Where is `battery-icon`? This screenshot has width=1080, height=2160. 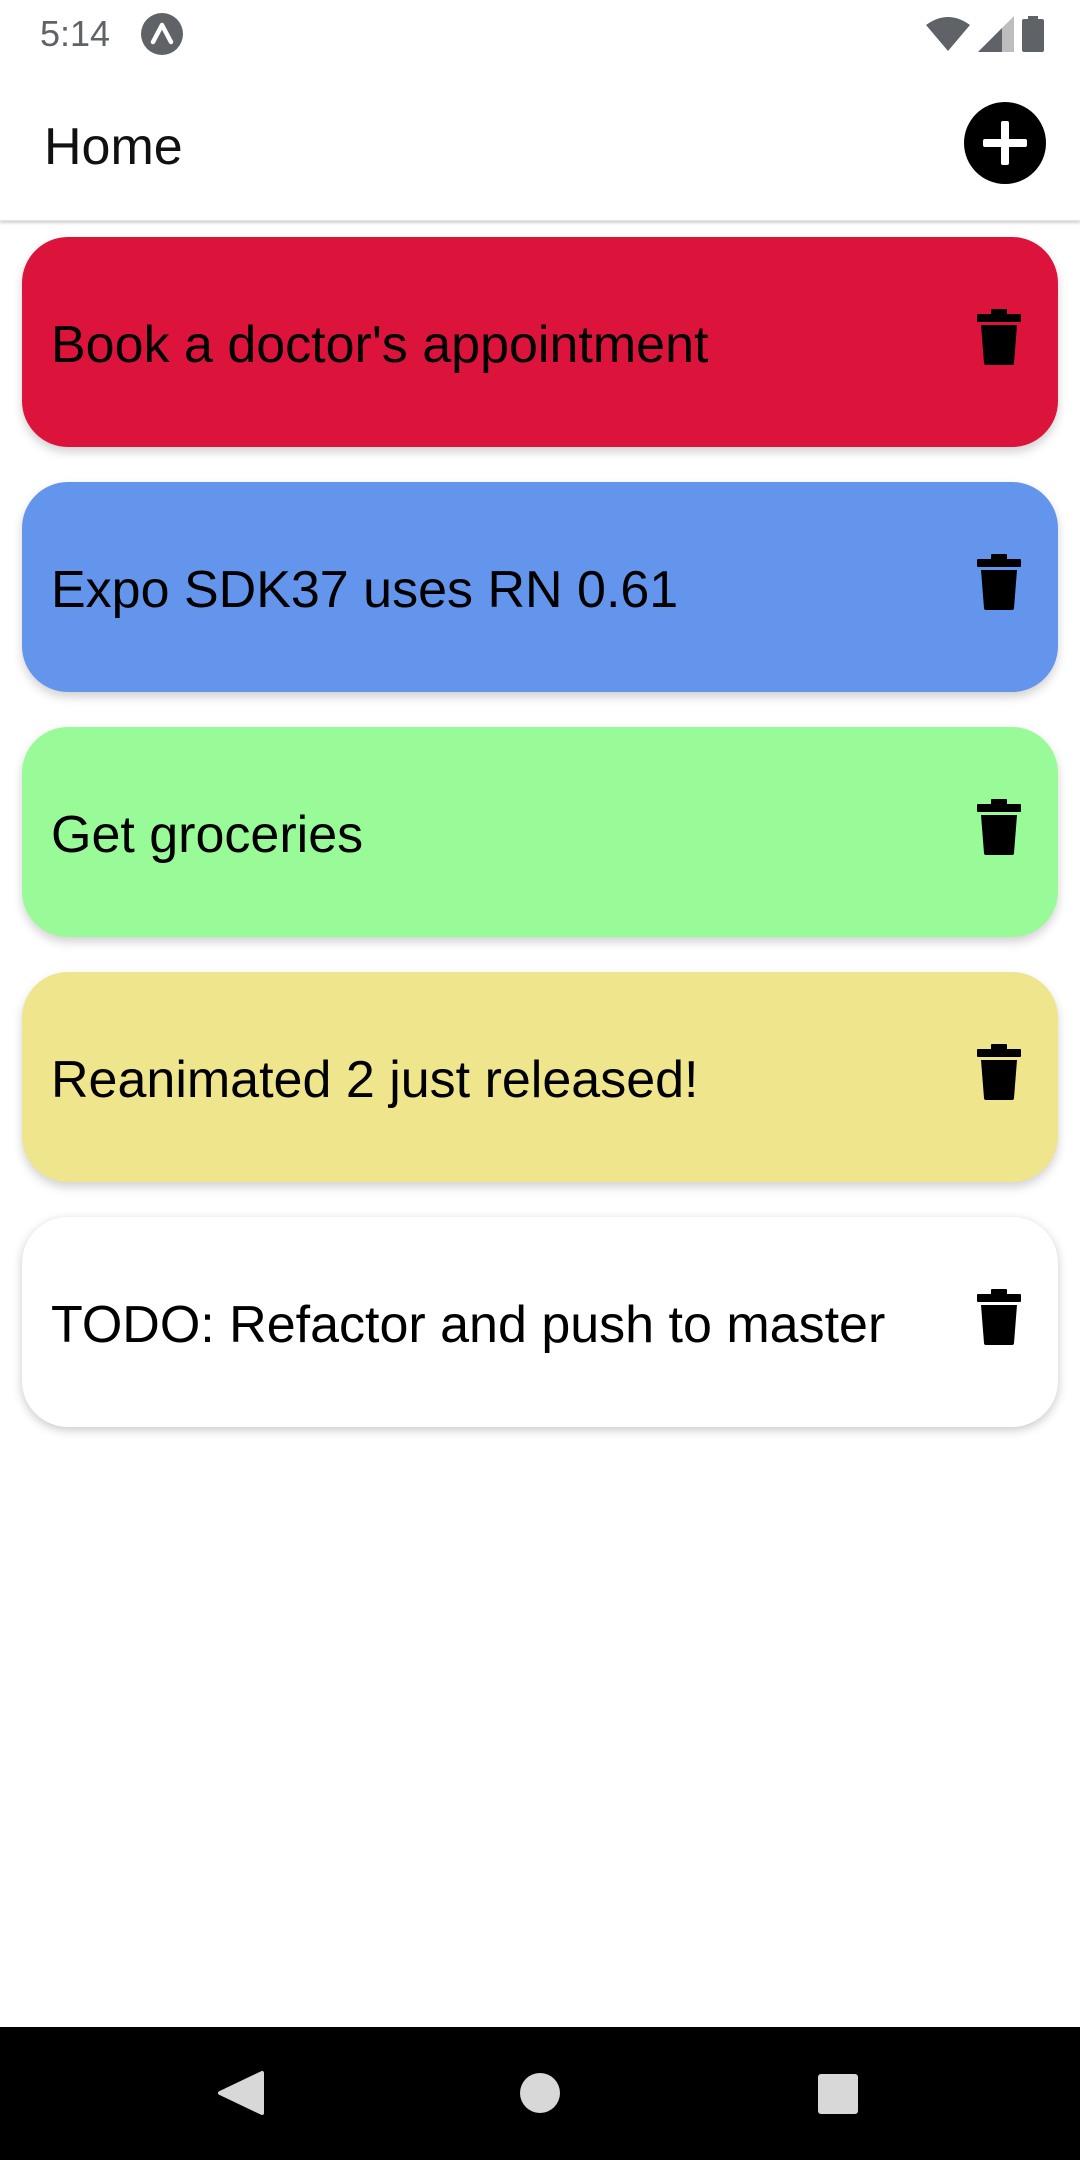 battery-icon is located at coordinates (1033, 34).